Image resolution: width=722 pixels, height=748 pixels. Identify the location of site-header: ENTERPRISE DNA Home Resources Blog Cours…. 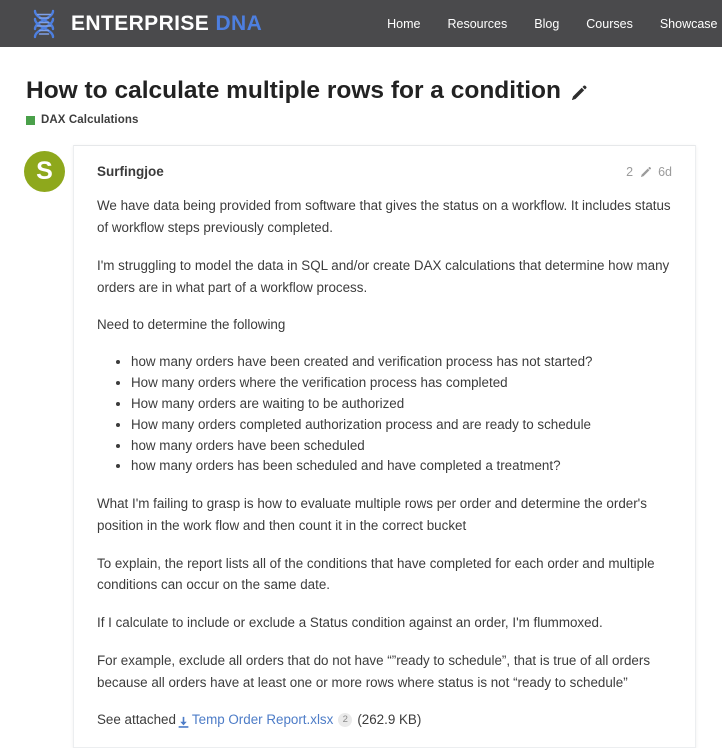
(361, 23).